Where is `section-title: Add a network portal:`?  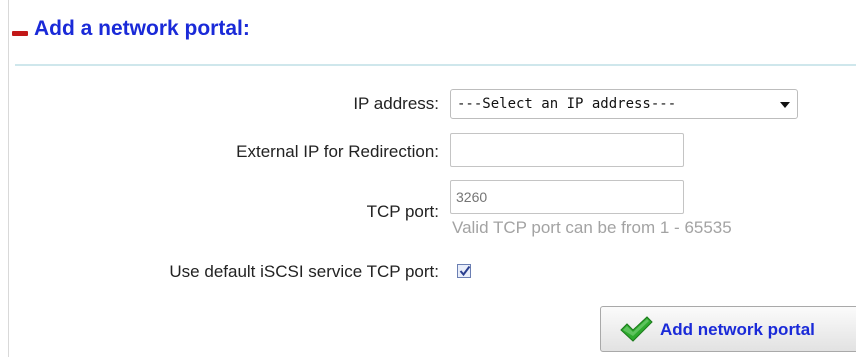 section-title: Add a network portal: is located at coordinates (142, 28).